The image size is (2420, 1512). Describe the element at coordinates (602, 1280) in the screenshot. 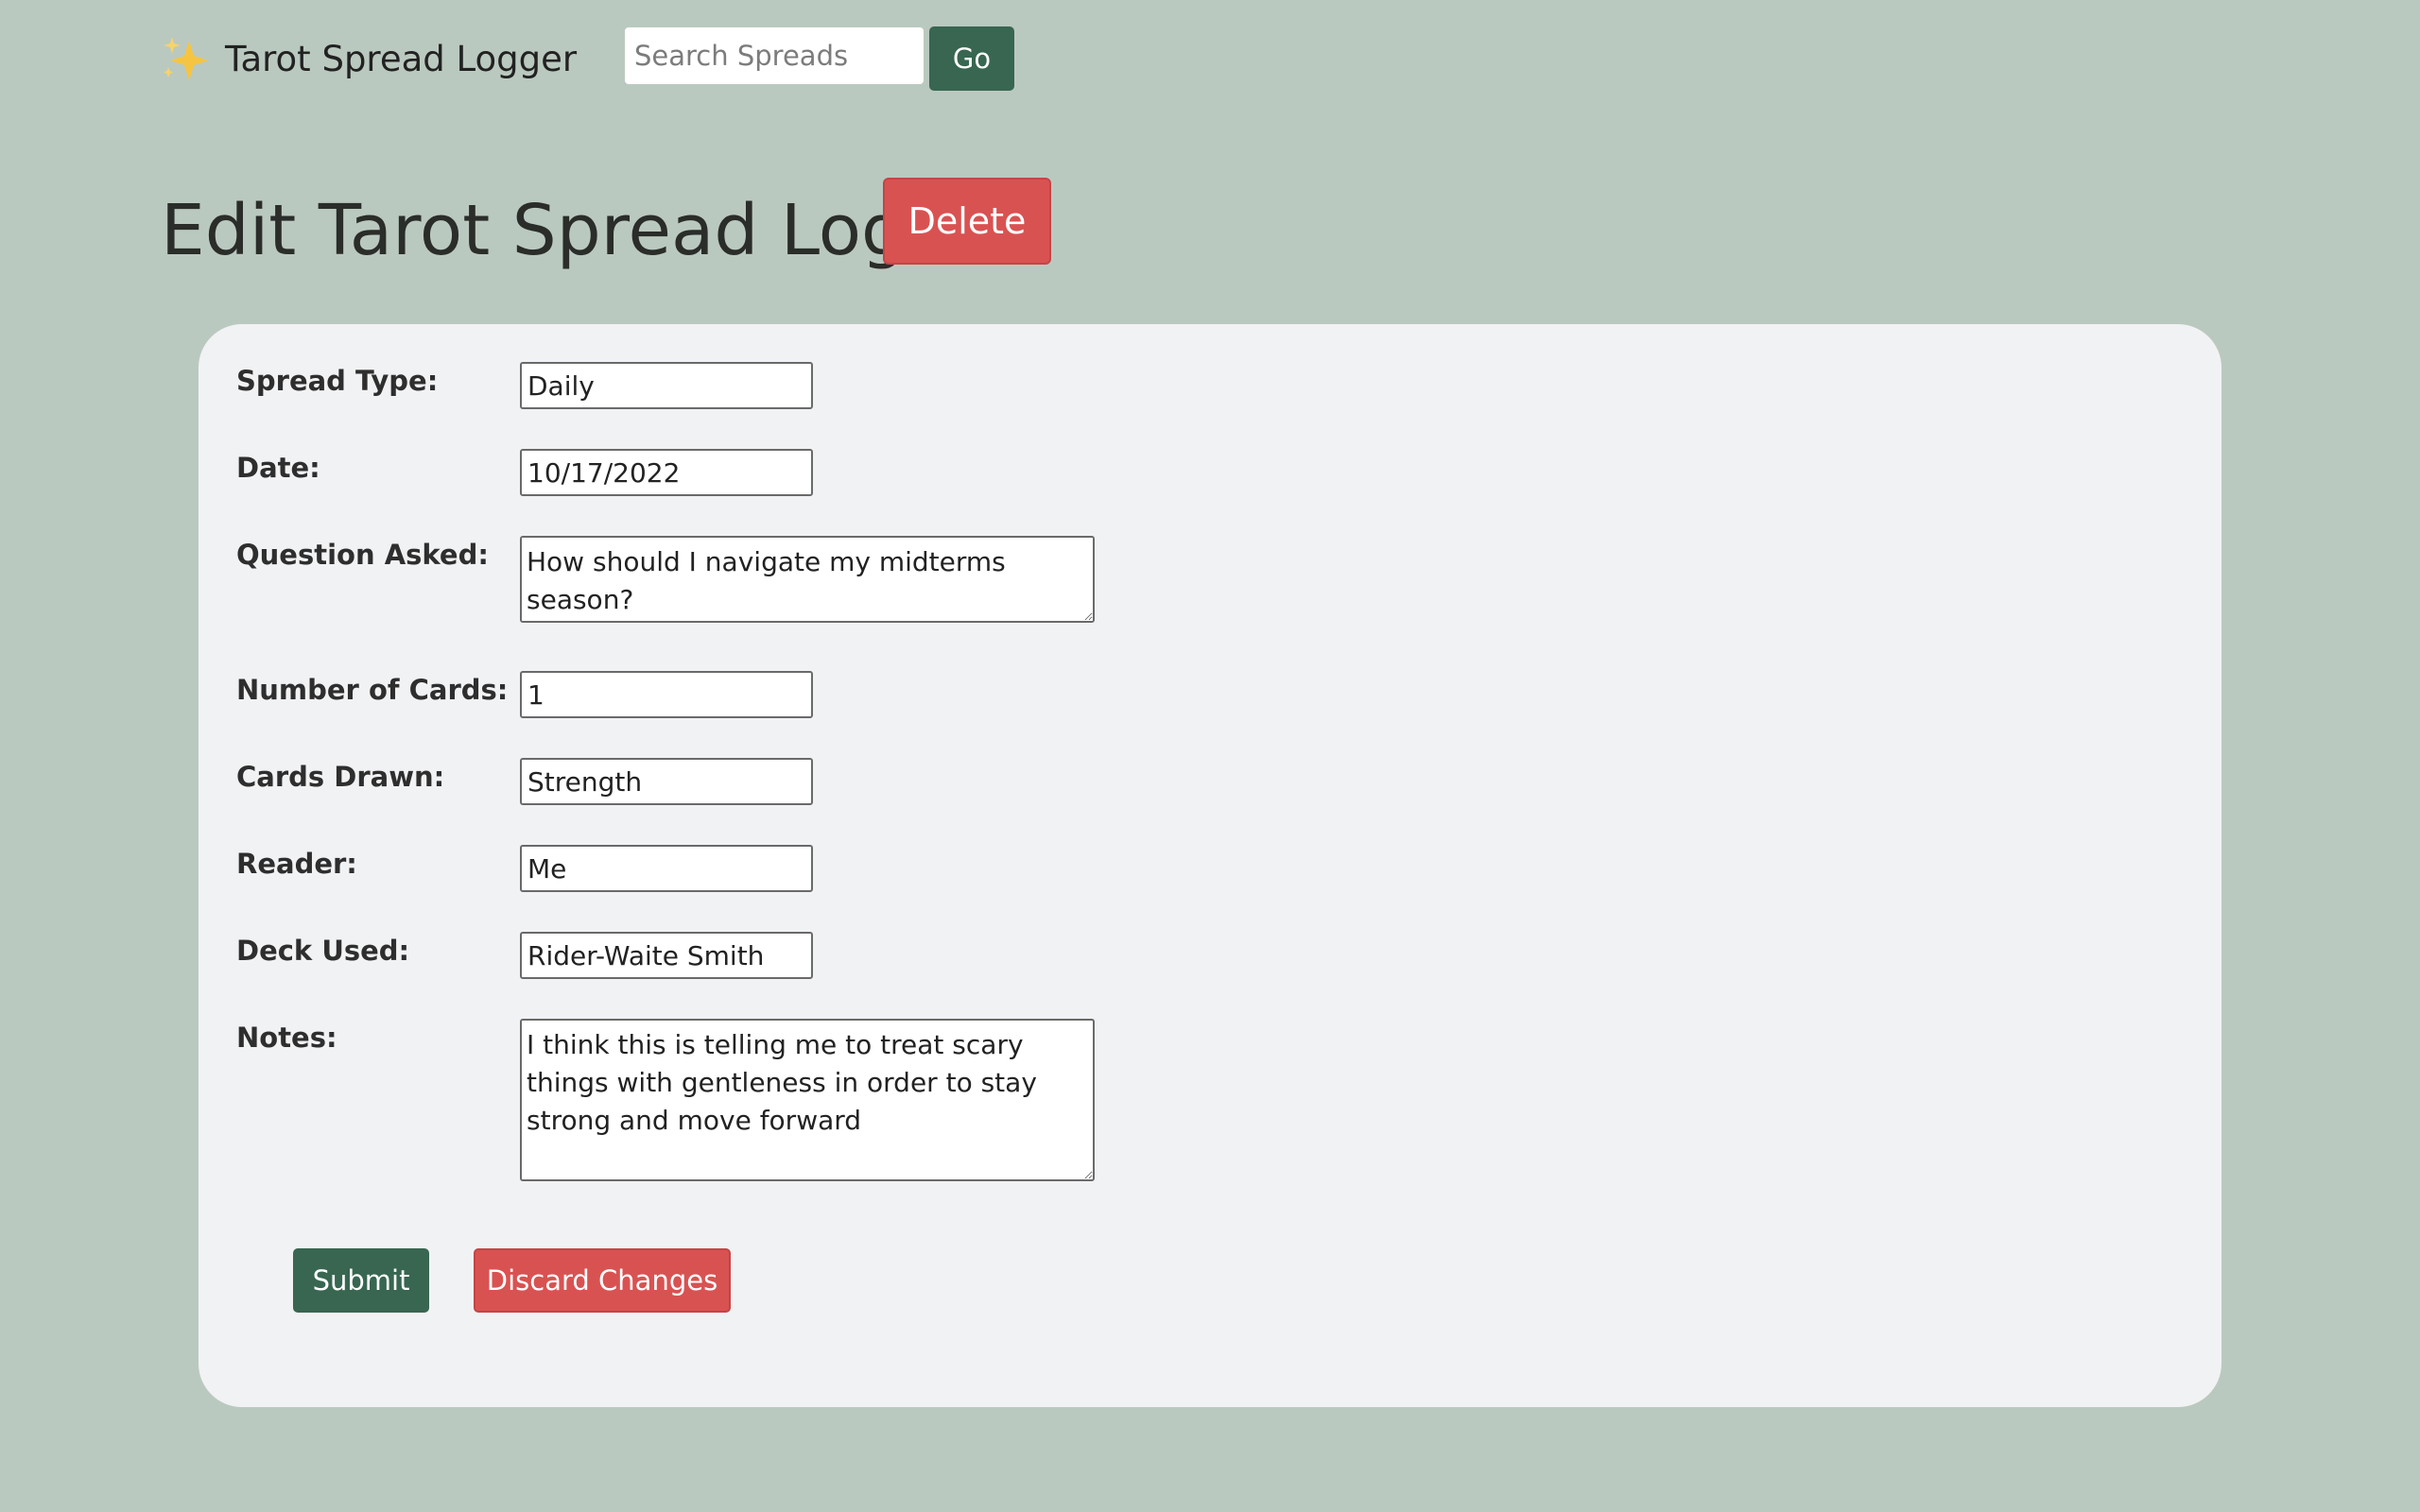

I see `discard-changes-button: Discard Changes` at that location.